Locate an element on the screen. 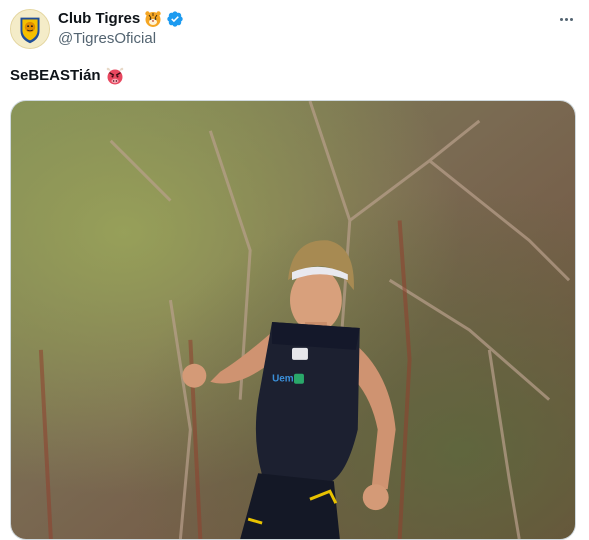 The image size is (589, 540). club-logo-avatar is located at coordinates (30, 29).